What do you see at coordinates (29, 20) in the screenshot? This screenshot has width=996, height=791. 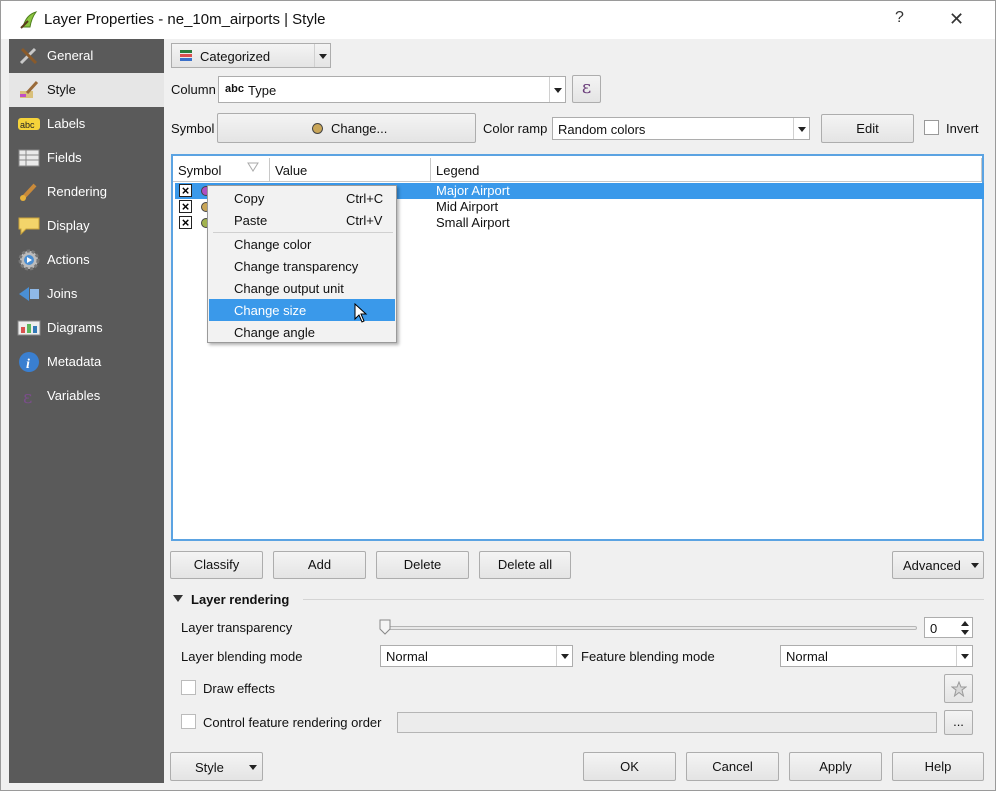 I see `qgis-logo-icon` at bounding box center [29, 20].